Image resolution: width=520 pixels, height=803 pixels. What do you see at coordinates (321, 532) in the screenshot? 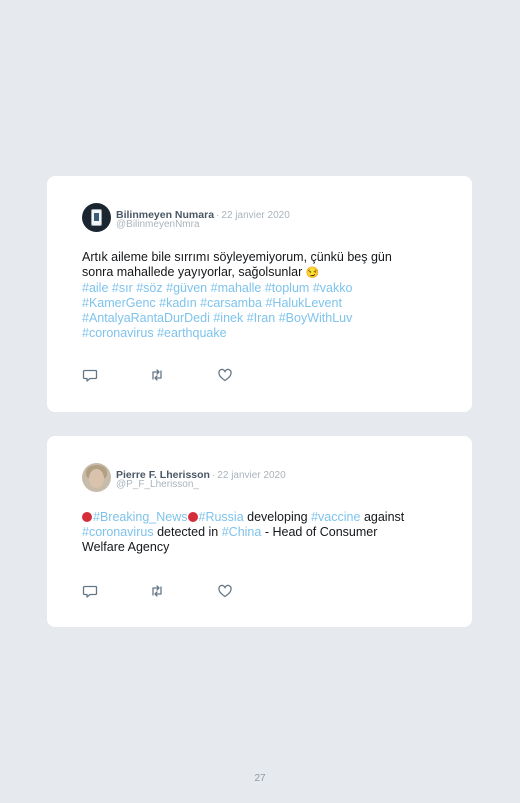
I see `tweet-text-fragment: - Head of Consumer` at bounding box center [321, 532].